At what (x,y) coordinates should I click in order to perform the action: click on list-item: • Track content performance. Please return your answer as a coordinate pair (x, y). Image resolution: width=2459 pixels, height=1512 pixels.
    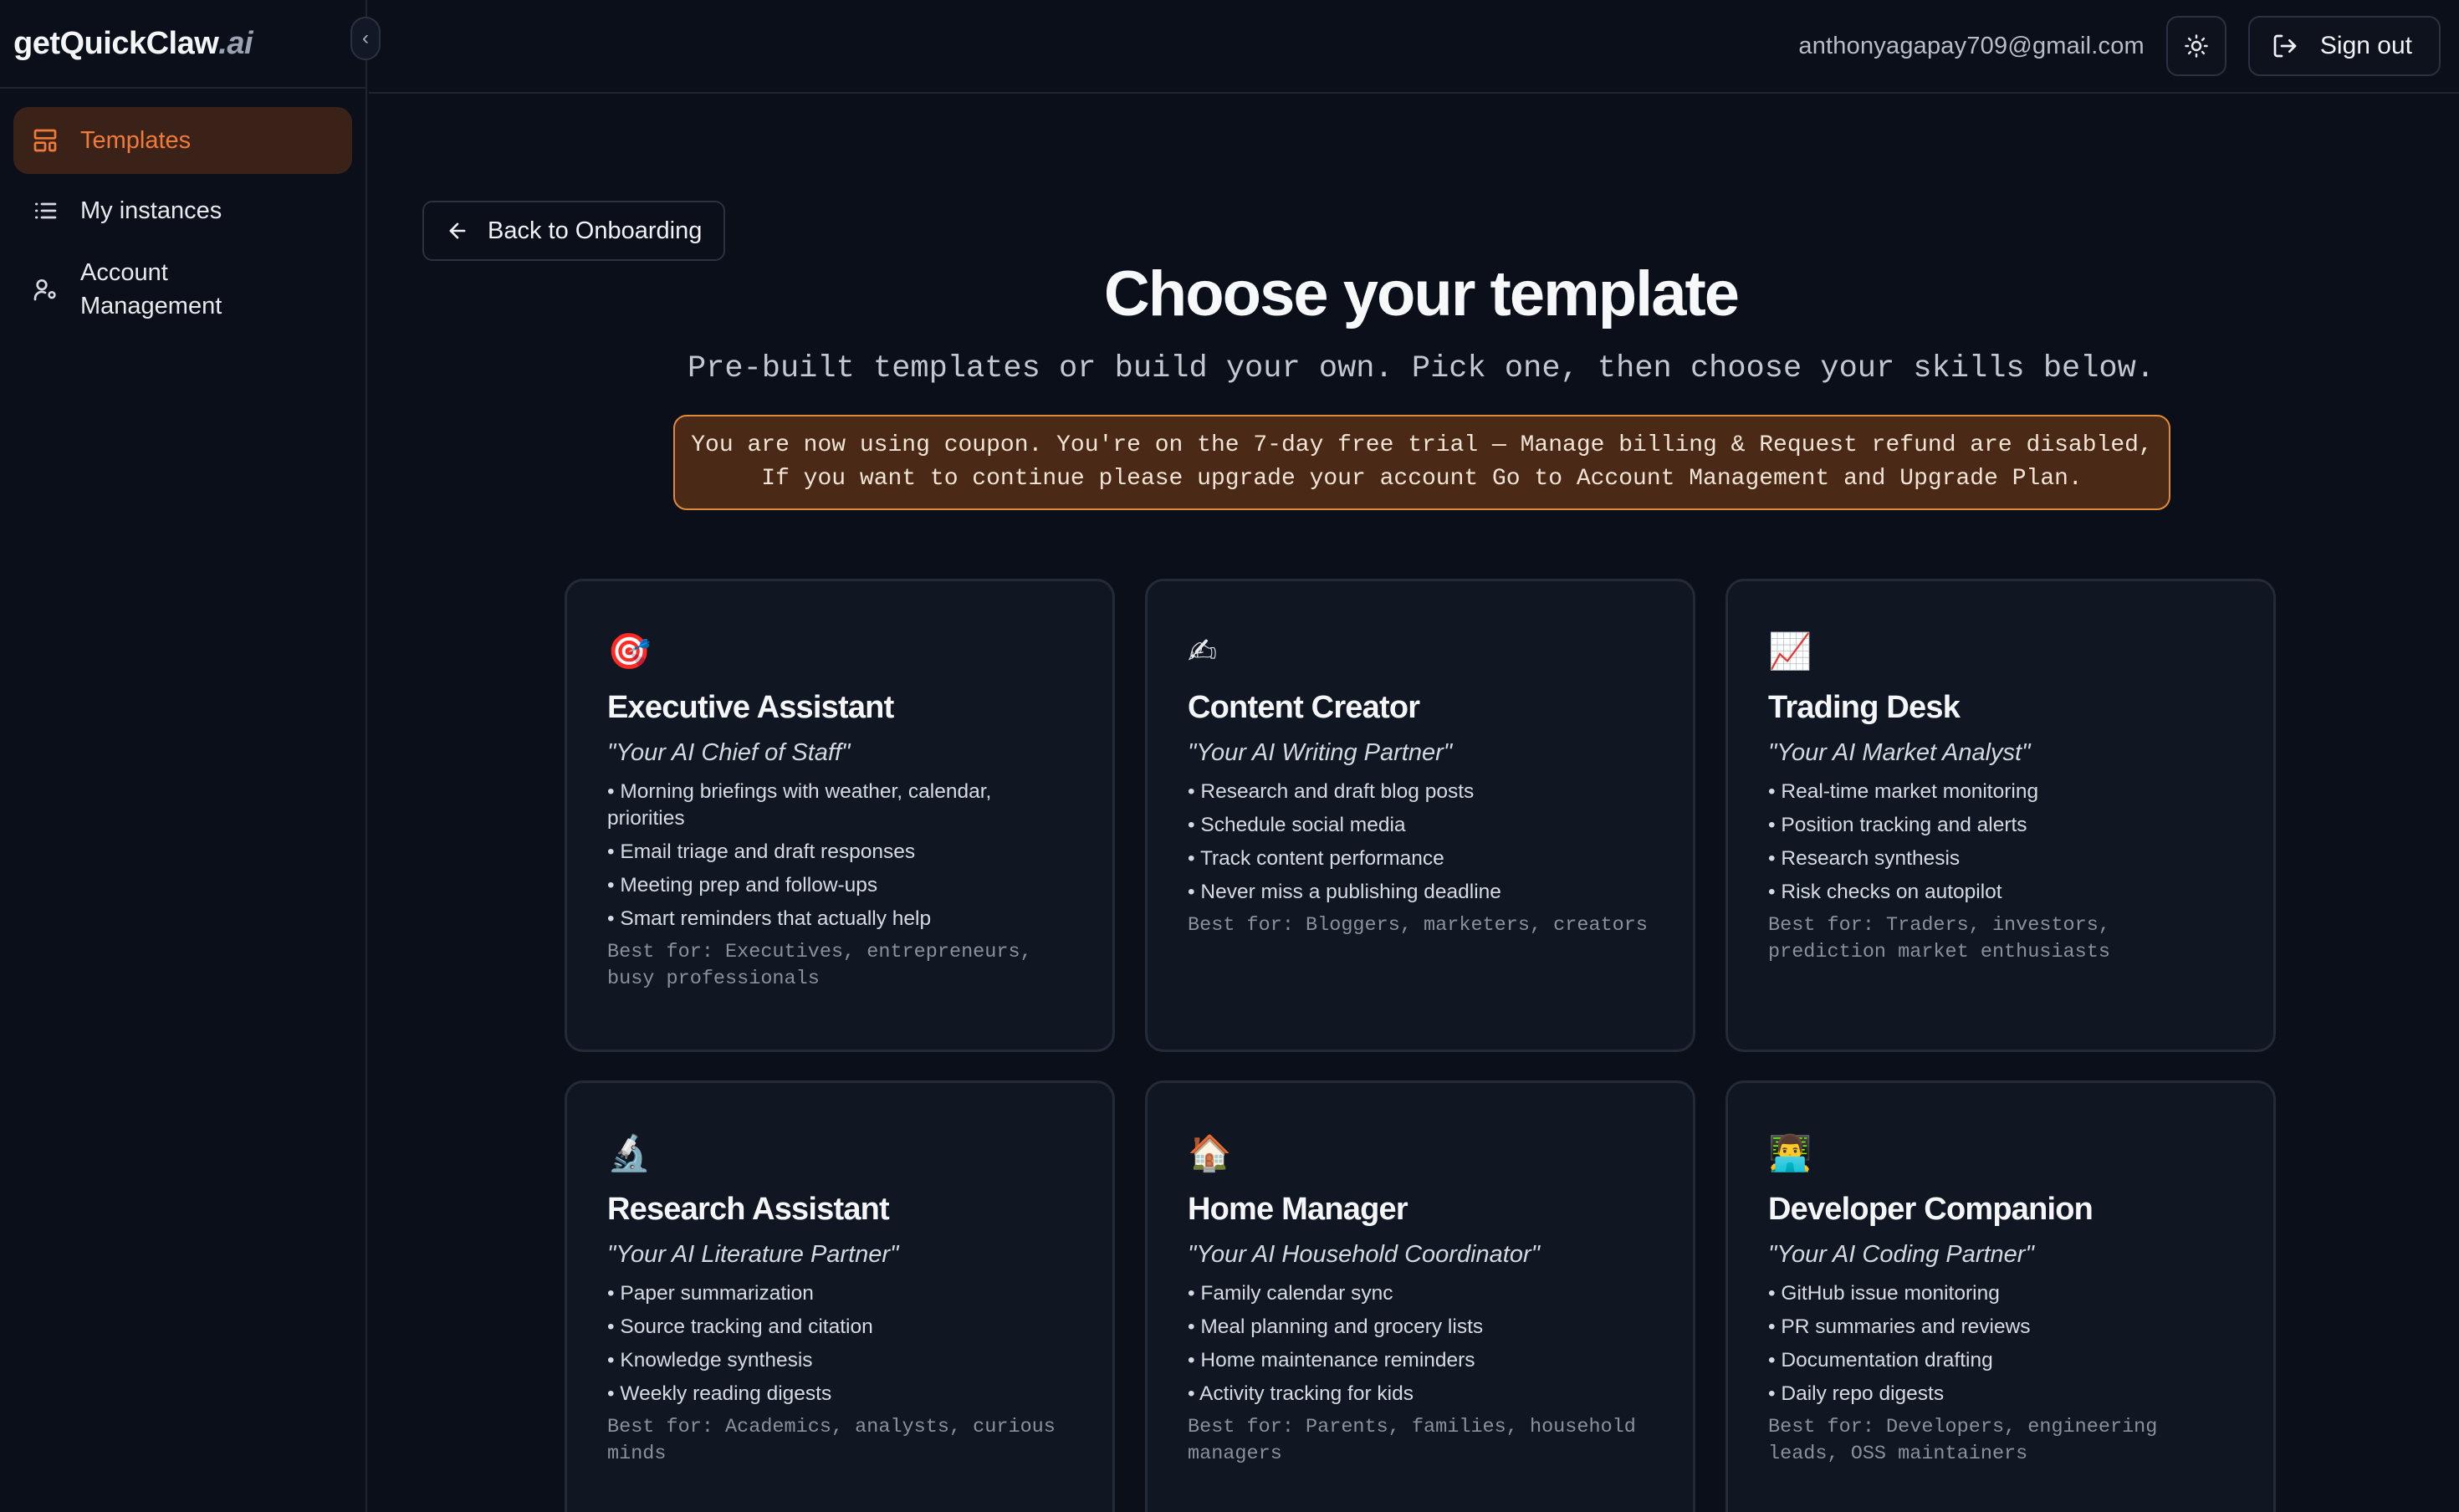
    Looking at the image, I should click on (1316, 858).